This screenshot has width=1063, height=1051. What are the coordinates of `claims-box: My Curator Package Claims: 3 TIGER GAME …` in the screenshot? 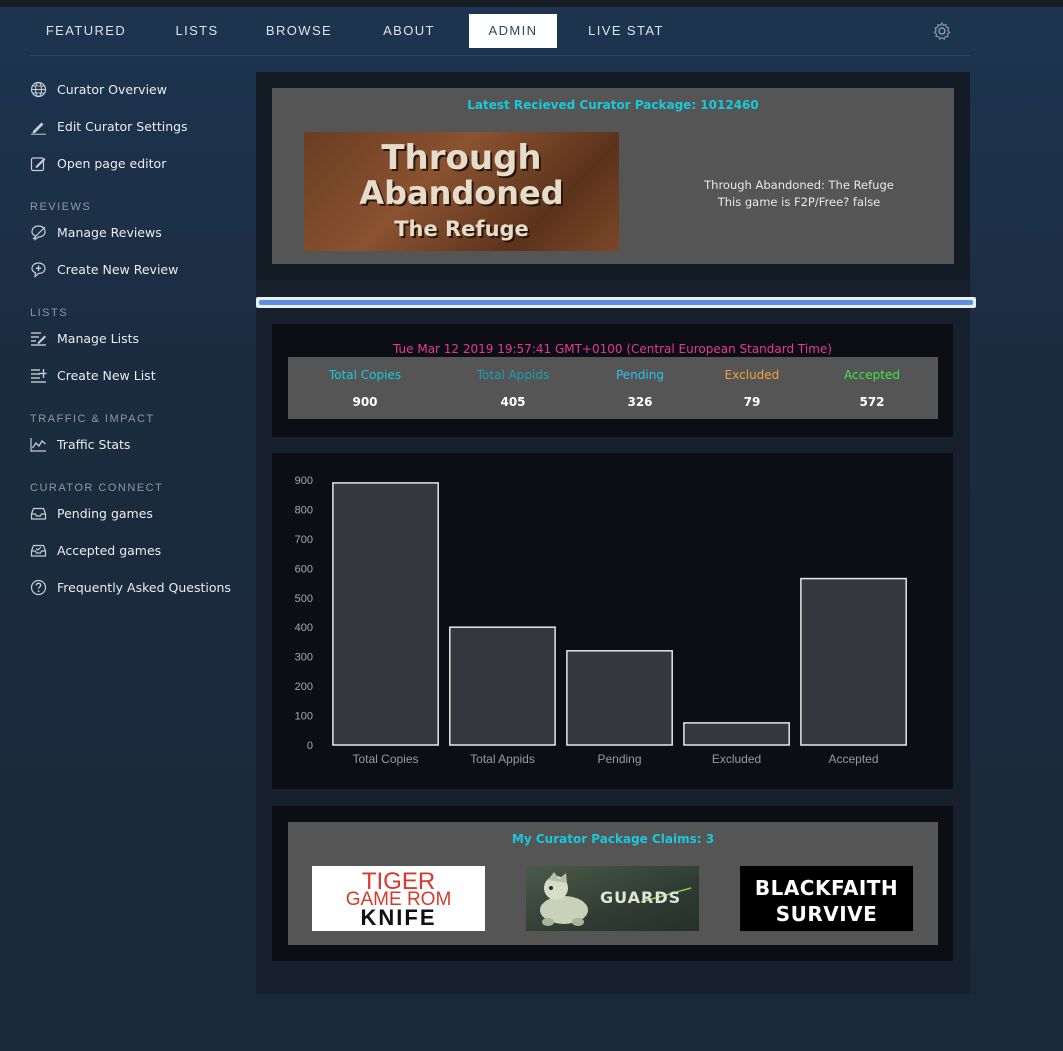 It's located at (613, 883).